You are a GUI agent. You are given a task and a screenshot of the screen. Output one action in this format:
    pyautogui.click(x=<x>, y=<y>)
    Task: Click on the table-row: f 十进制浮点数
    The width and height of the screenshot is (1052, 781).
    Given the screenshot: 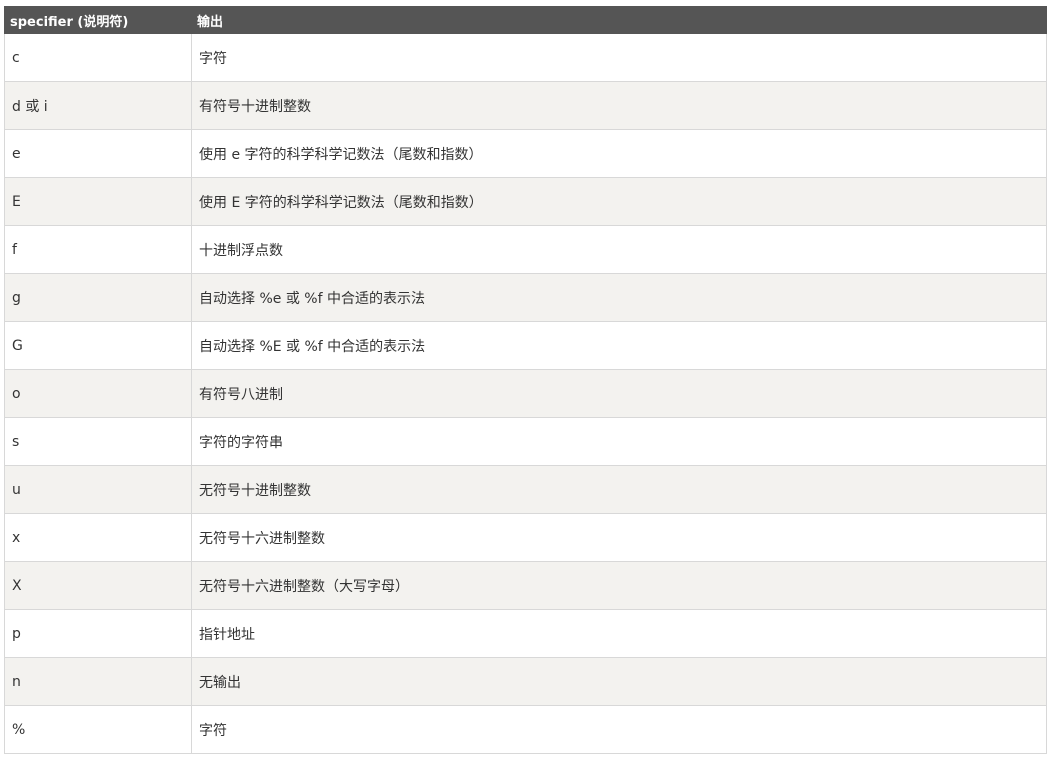 What is the action you would take?
    pyautogui.click(x=525, y=249)
    